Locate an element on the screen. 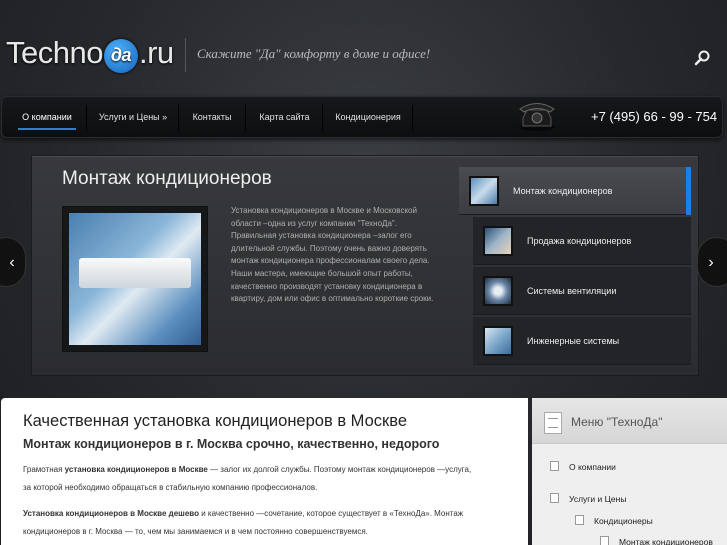 Image resolution: width=727 pixels, height=545 pixels. nav-item-contacts: Контакты is located at coordinates (212, 117).